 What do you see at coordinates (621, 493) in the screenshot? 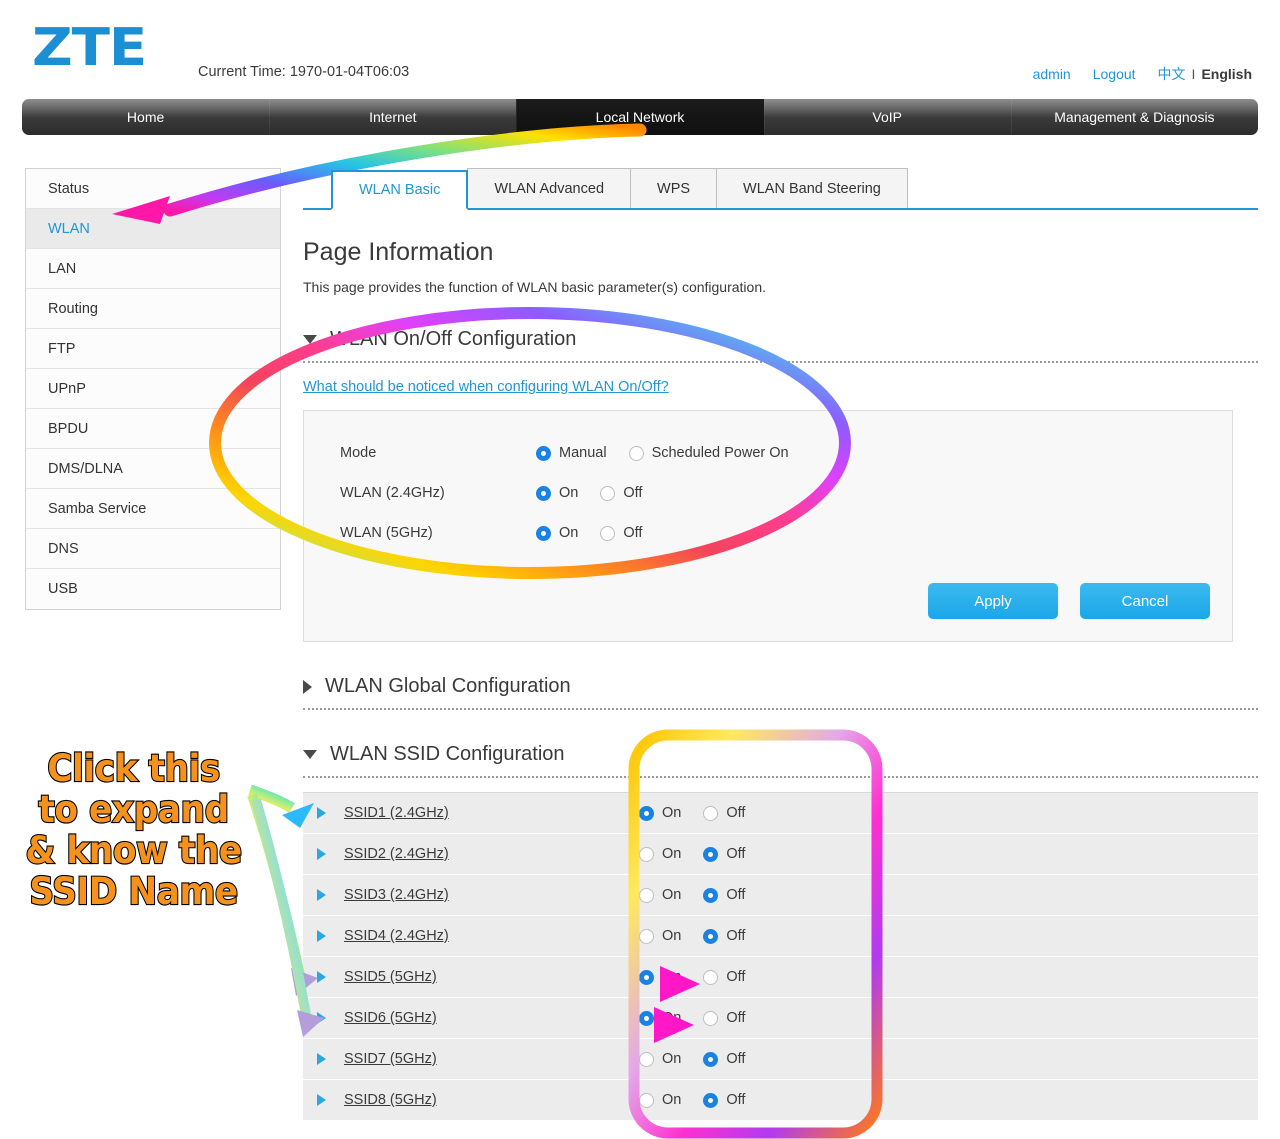
I see `radio-option-wlan-24ghz-off: Off` at bounding box center [621, 493].